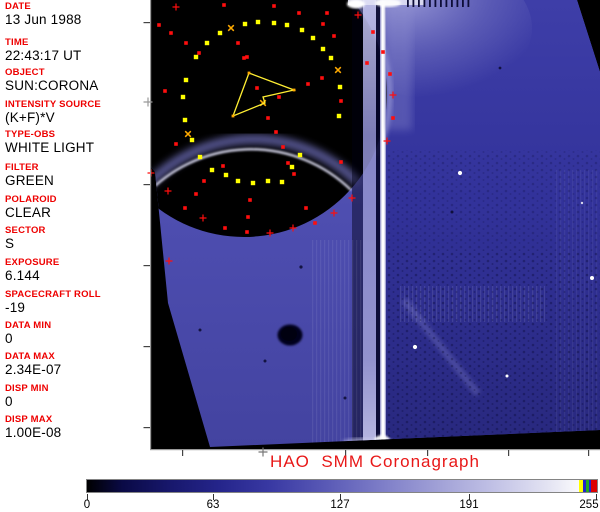 Image resolution: width=600 pixels, height=512 pixels. Describe the element at coordinates (28, 212) in the screenshot. I see `metadata-value: CLEAR` at that location.